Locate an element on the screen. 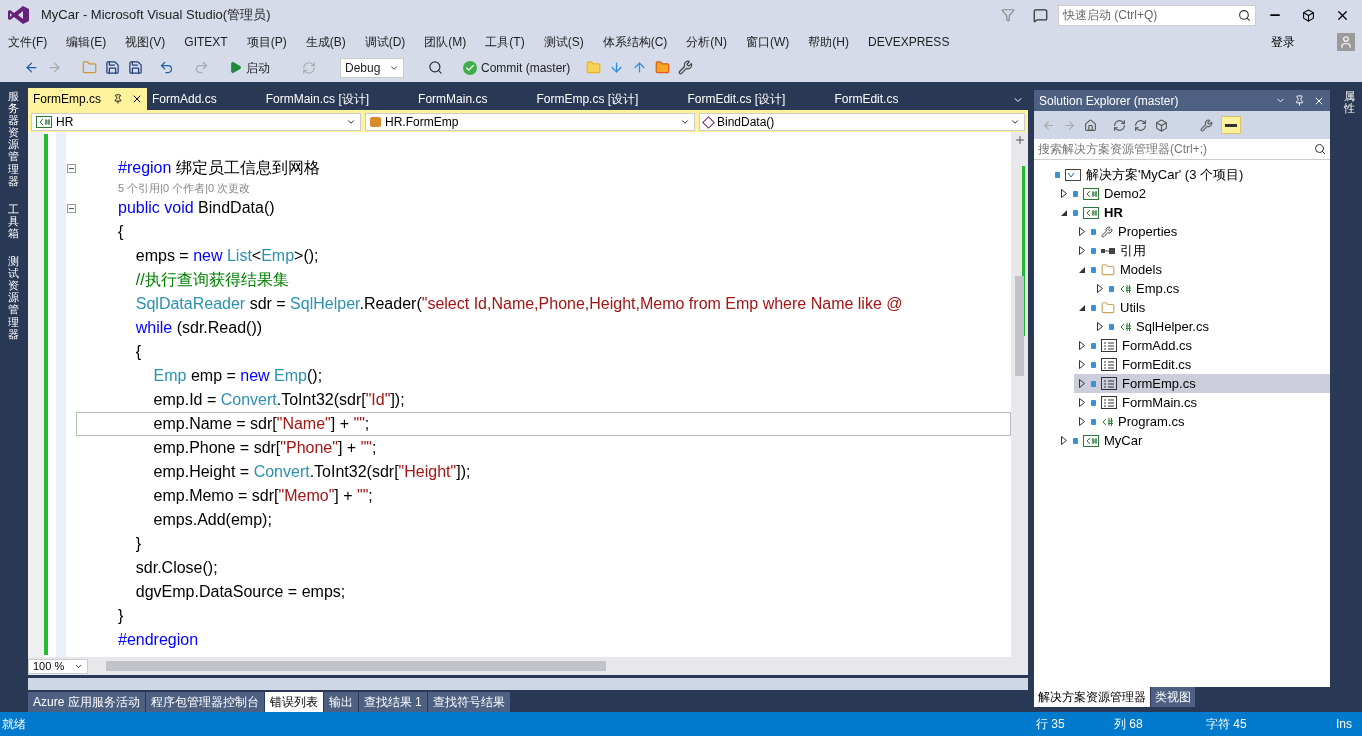  menu-item: 生成(B) is located at coordinates (325, 41).